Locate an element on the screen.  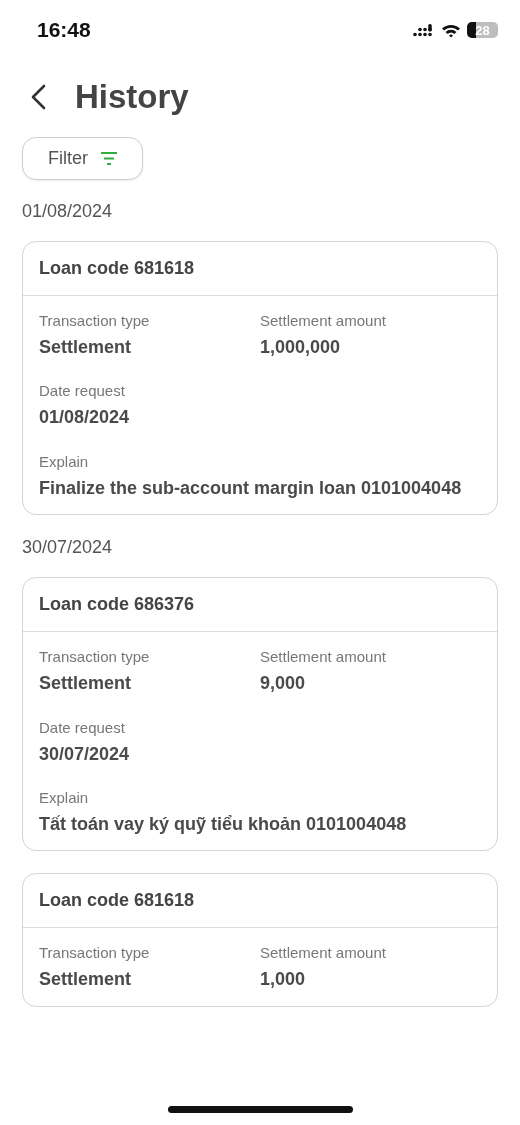
filter-button: Filter is located at coordinates (82, 158).